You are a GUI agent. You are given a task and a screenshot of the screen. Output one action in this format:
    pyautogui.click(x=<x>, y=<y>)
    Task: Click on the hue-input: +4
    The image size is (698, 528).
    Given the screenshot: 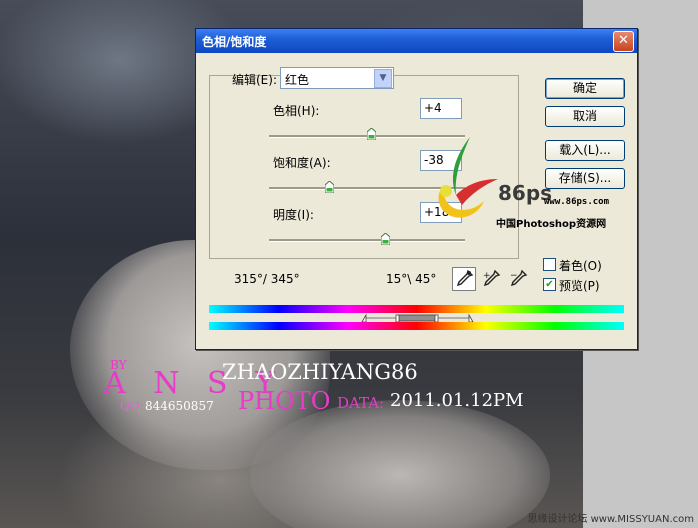 What is the action you would take?
    pyautogui.click(x=441, y=108)
    